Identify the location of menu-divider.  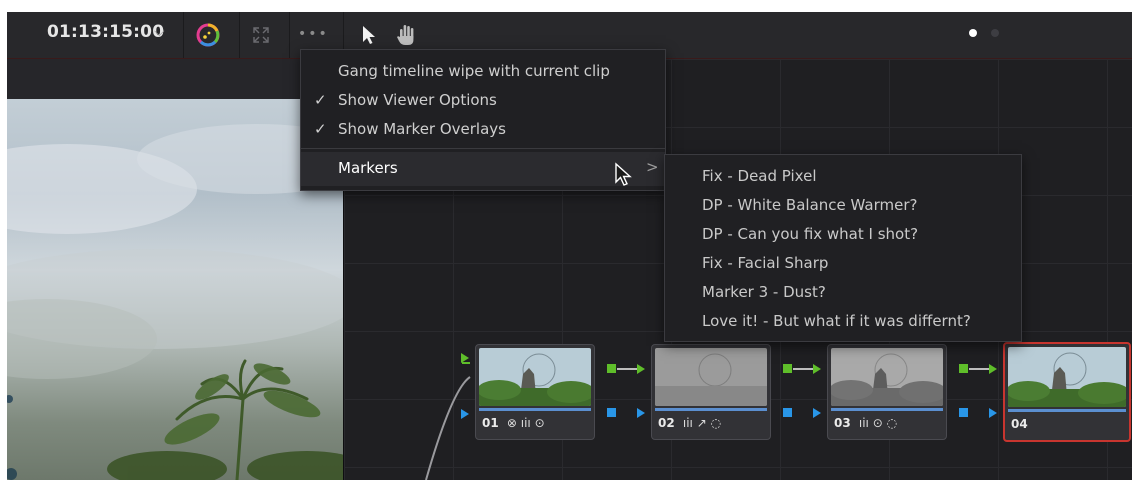
(483, 148).